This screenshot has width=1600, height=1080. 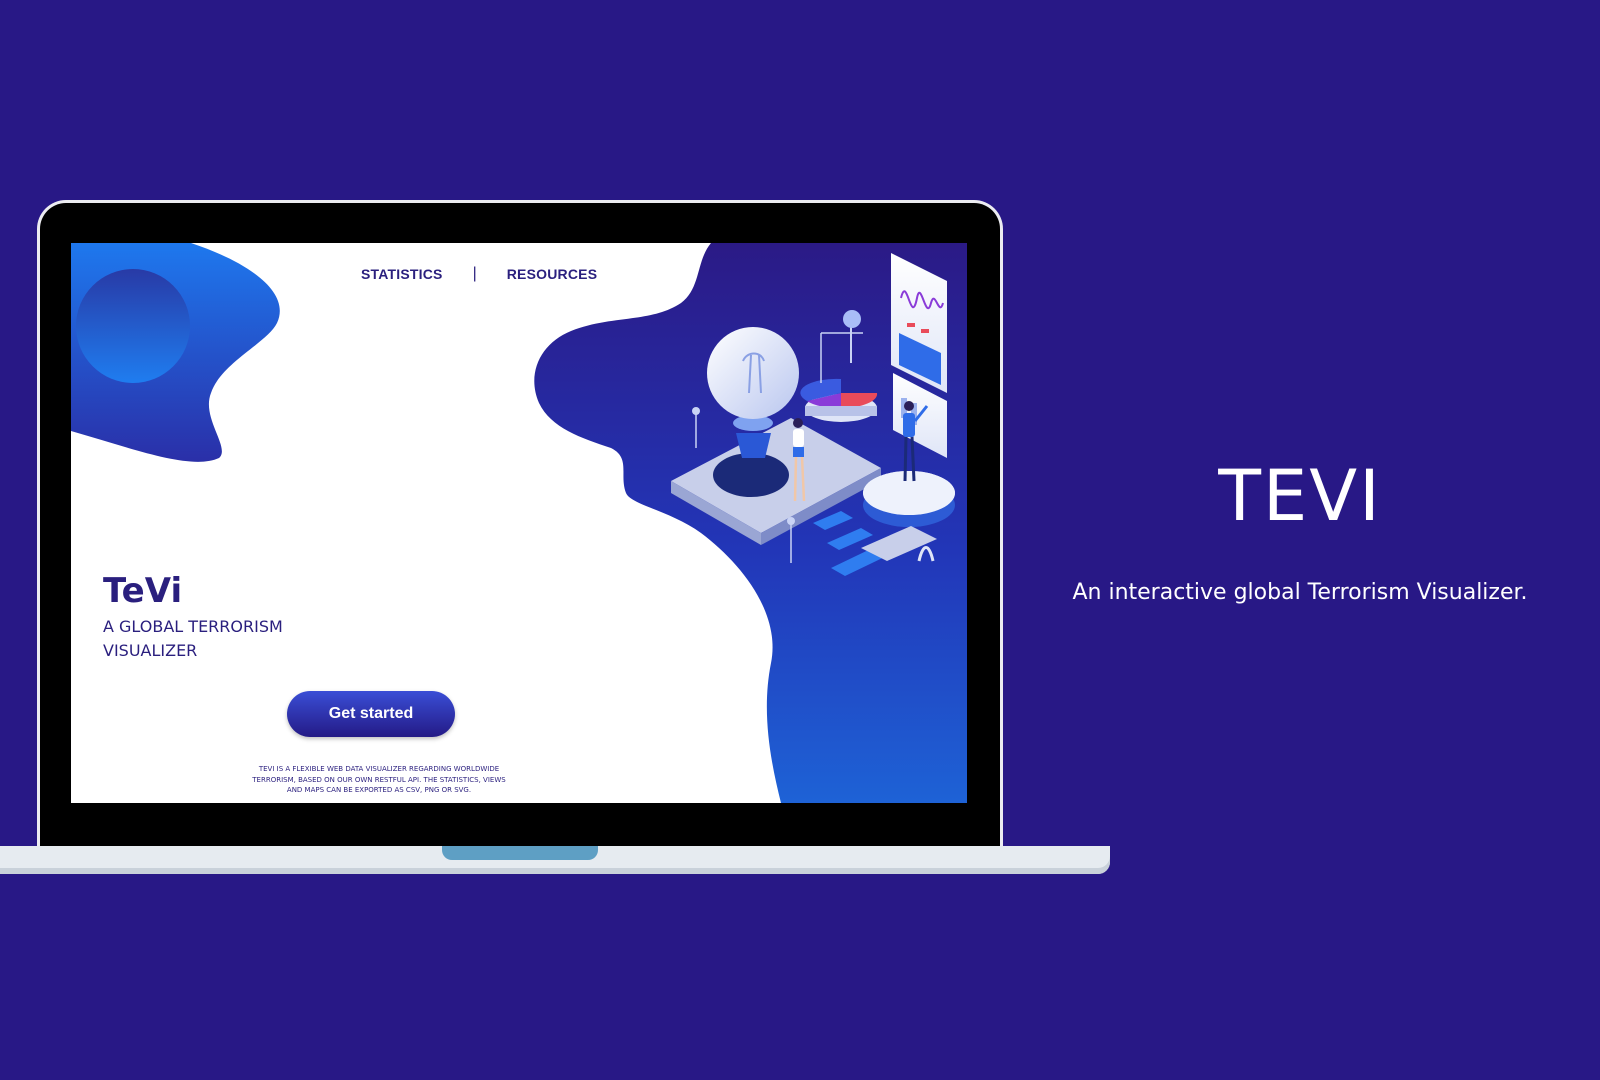 I want to click on nav-resources-link: RESOURCES, so click(x=552, y=274).